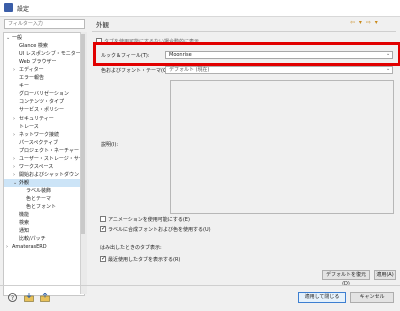 Image resolution: width=400 pixels, height=311 pixels. I want to click on chevron-down-icon: ⌄, so click(388, 69).